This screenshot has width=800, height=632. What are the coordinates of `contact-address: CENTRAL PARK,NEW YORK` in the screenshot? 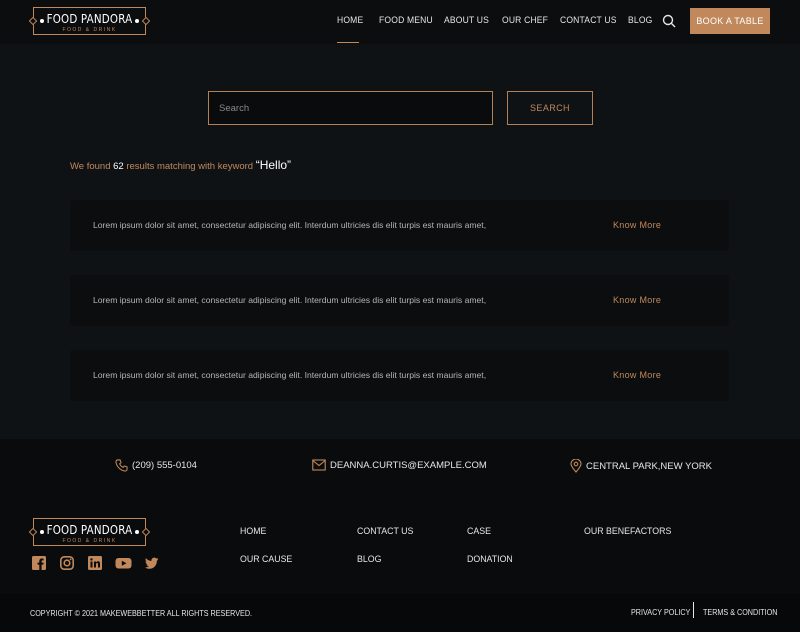 It's located at (641, 466).